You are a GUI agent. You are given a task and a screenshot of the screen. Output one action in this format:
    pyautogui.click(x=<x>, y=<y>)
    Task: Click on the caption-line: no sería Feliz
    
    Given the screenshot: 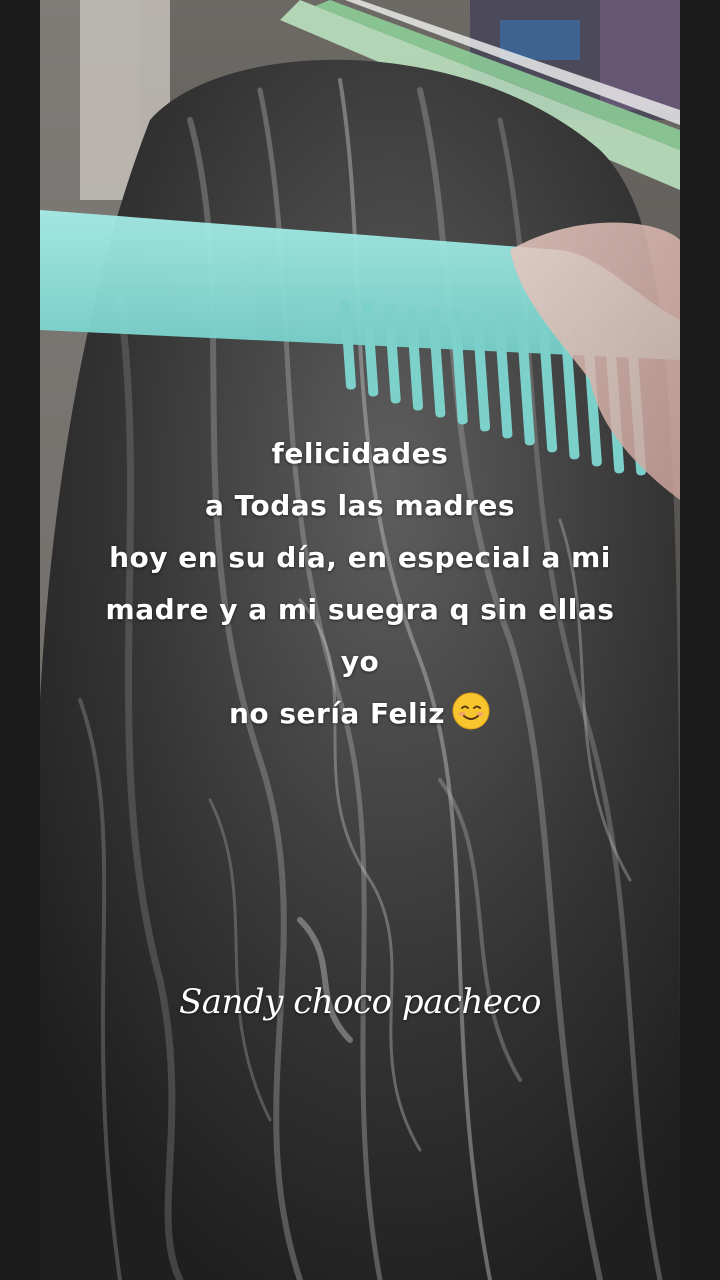 What is the action you would take?
    pyautogui.click(x=337, y=713)
    